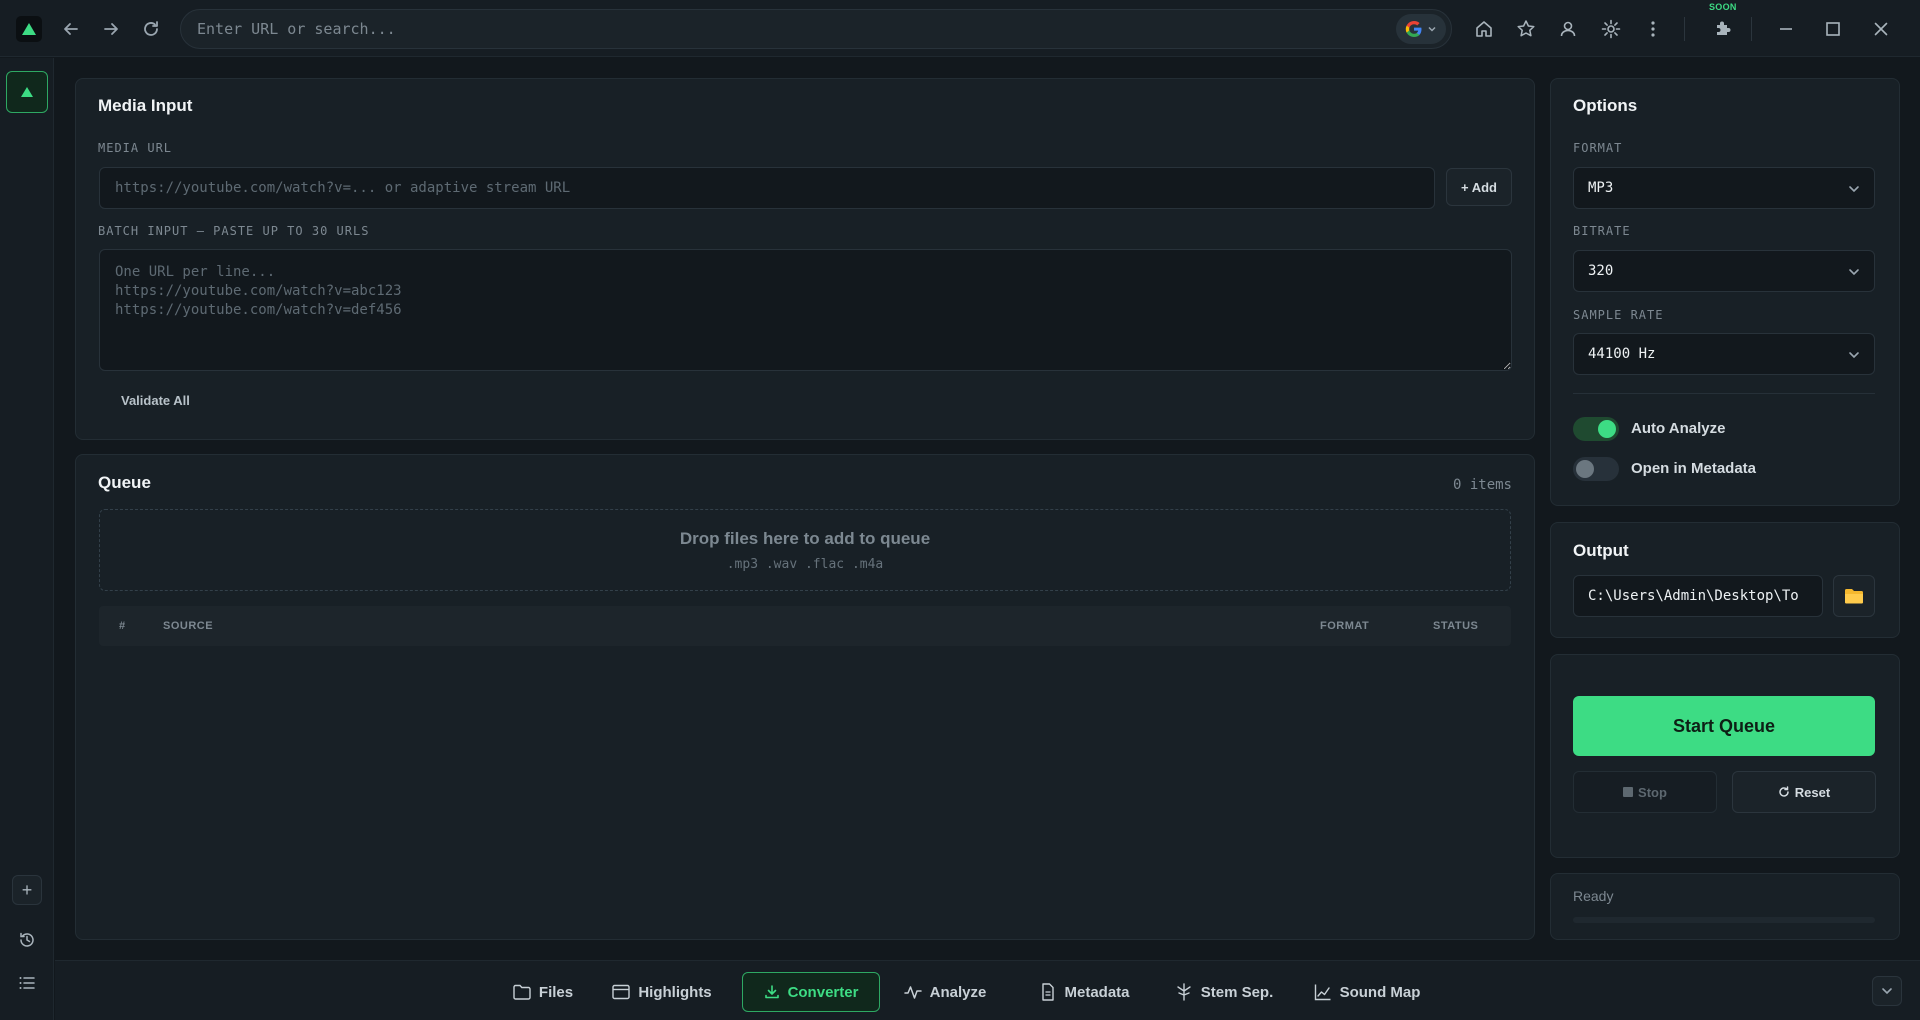  I want to click on home-button, so click(1484, 29).